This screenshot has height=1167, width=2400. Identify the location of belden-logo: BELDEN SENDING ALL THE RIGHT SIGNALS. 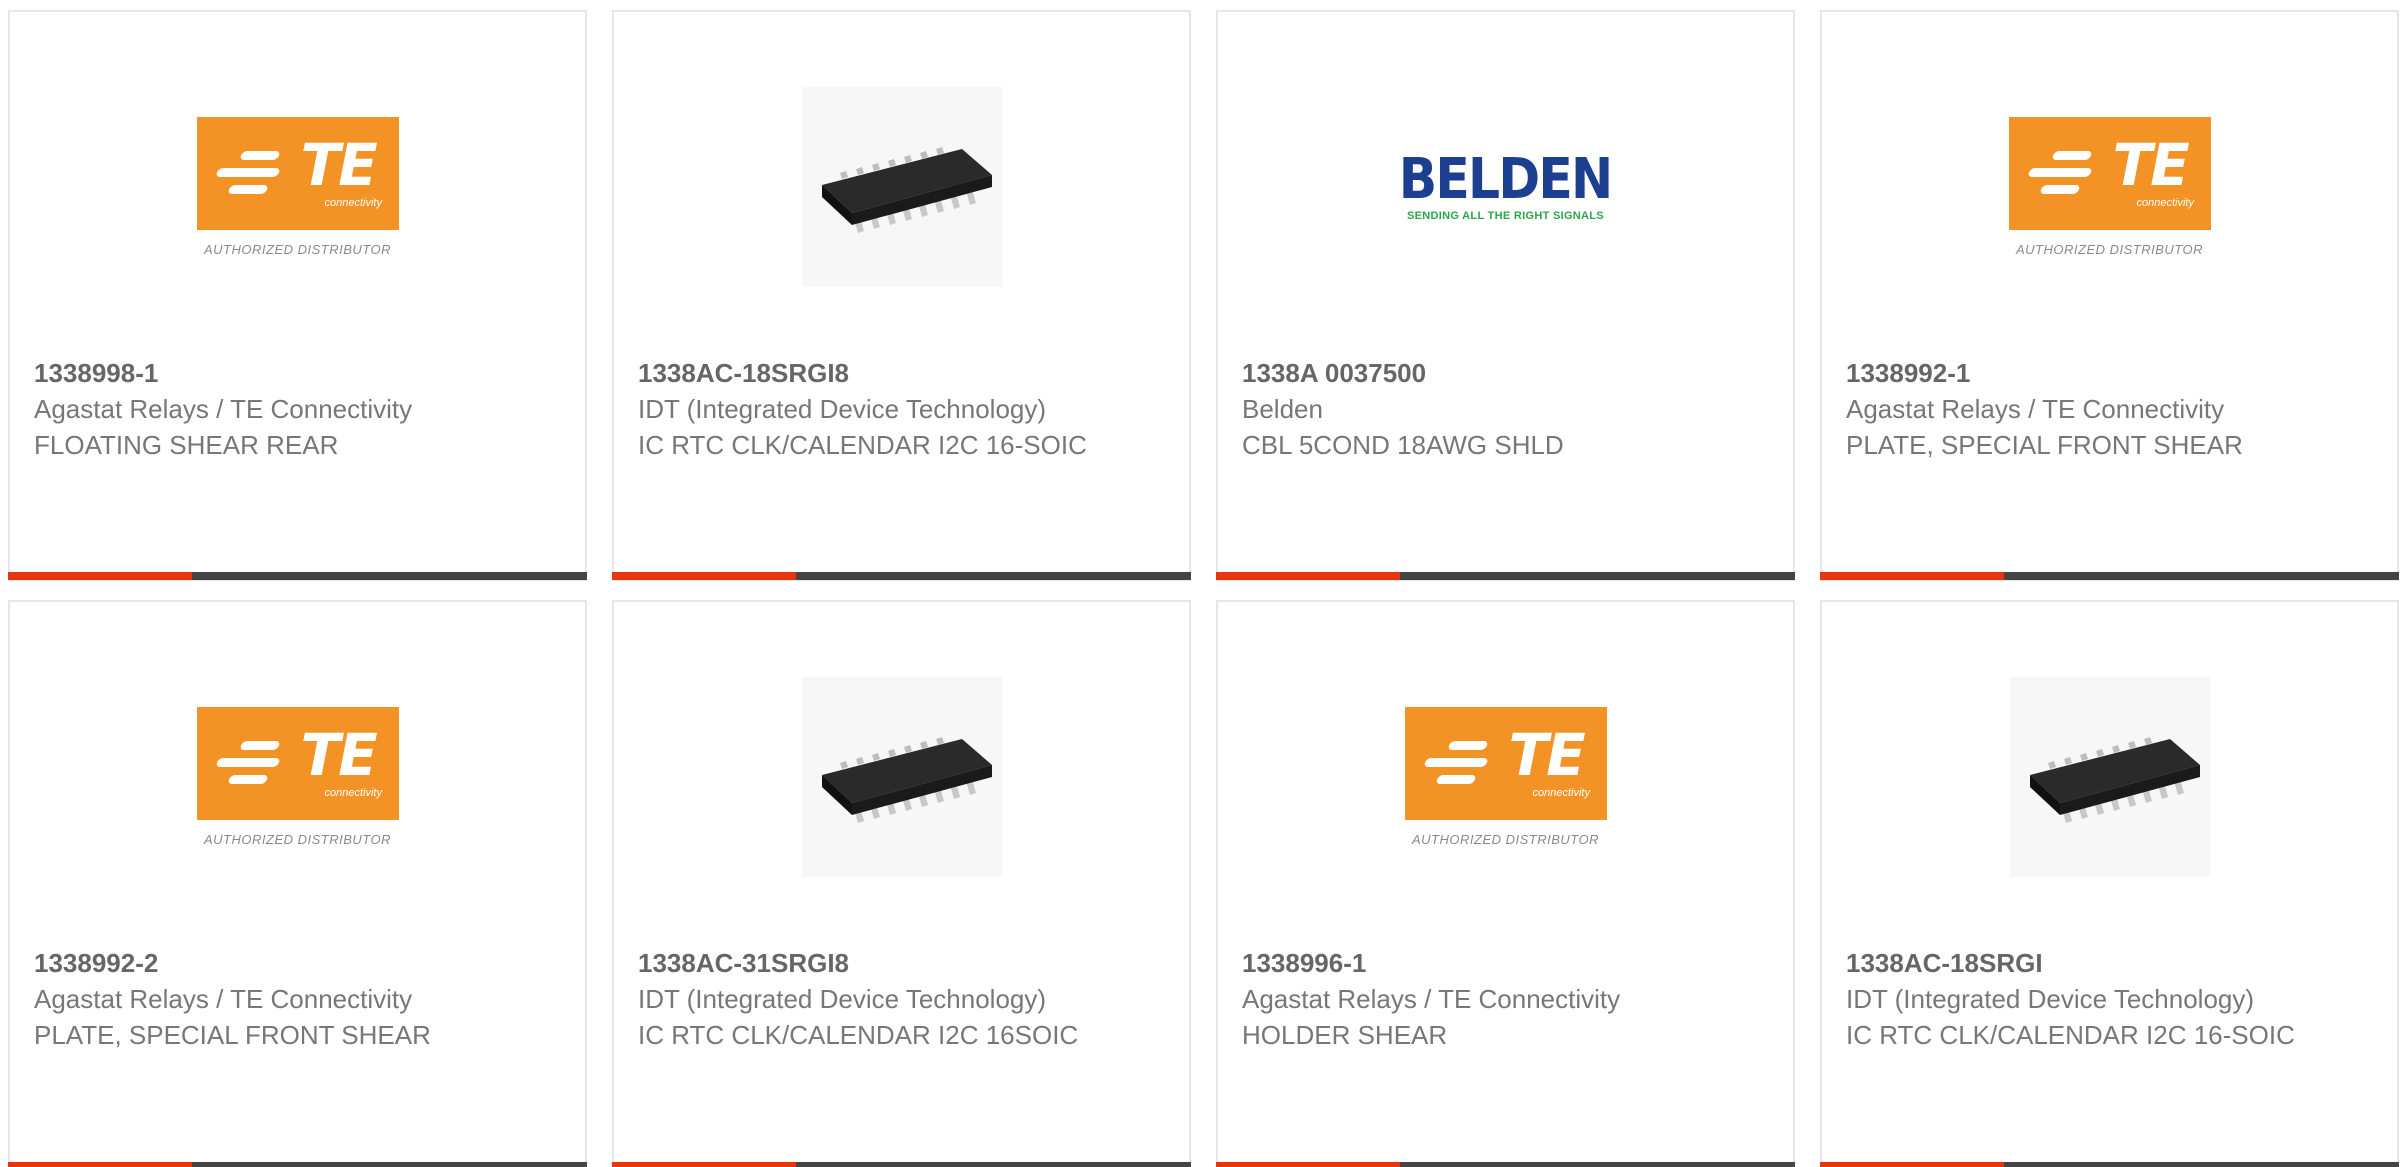
(1506, 185).